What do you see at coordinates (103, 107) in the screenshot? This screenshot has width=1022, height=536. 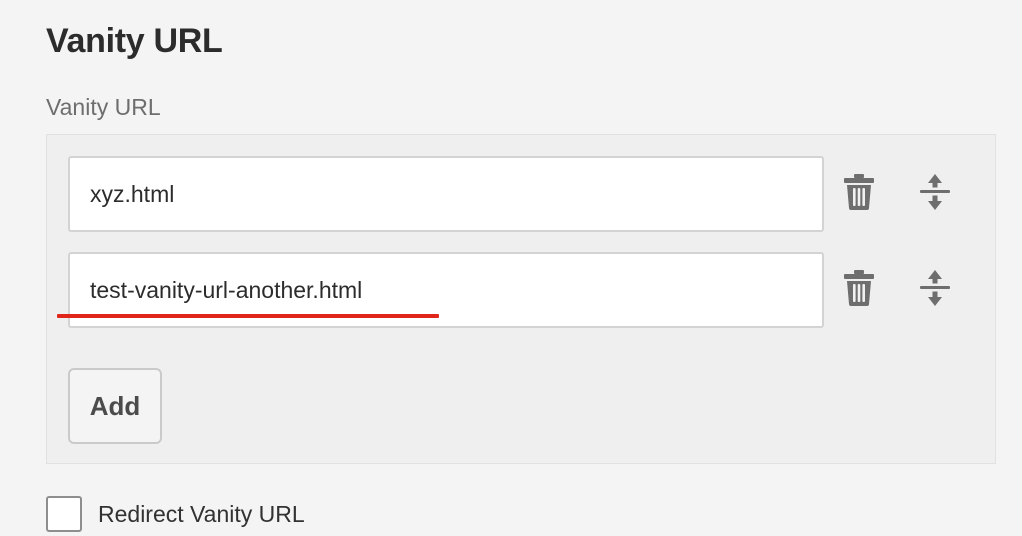 I see `vanity-url-field-label: Vanity URL` at bounding box center [103, 107].